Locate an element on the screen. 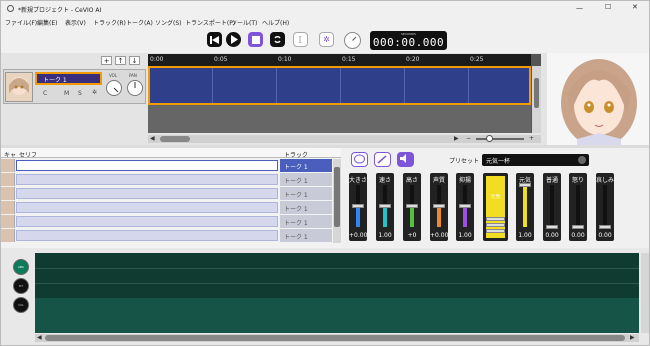  time-ruler: 0:00 0:05 0:10 0:15 0:20 0:25 is located at coordinates (339, 60).